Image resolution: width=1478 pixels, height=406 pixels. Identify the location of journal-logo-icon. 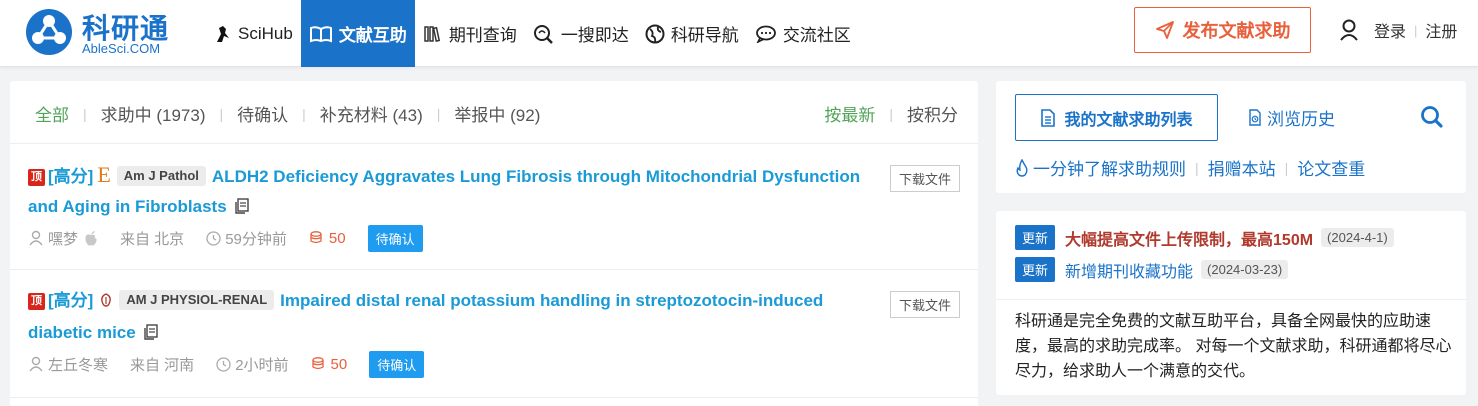
(106, 303).